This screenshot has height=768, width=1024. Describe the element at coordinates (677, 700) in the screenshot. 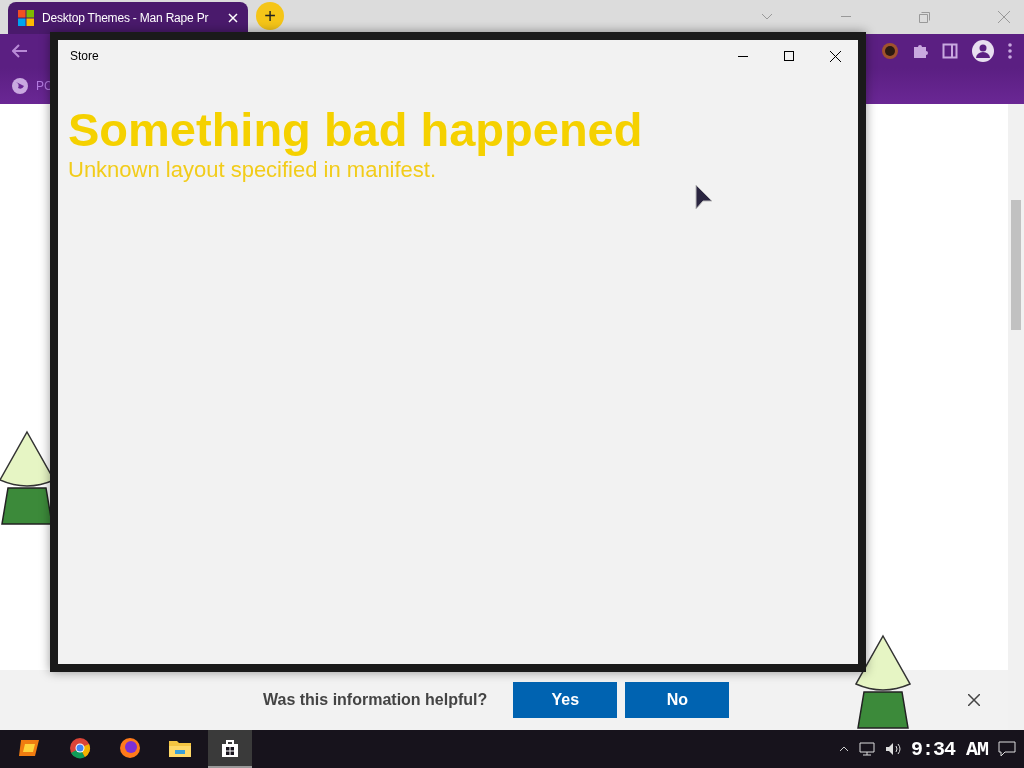

I see `feedback-button: No` at that location.